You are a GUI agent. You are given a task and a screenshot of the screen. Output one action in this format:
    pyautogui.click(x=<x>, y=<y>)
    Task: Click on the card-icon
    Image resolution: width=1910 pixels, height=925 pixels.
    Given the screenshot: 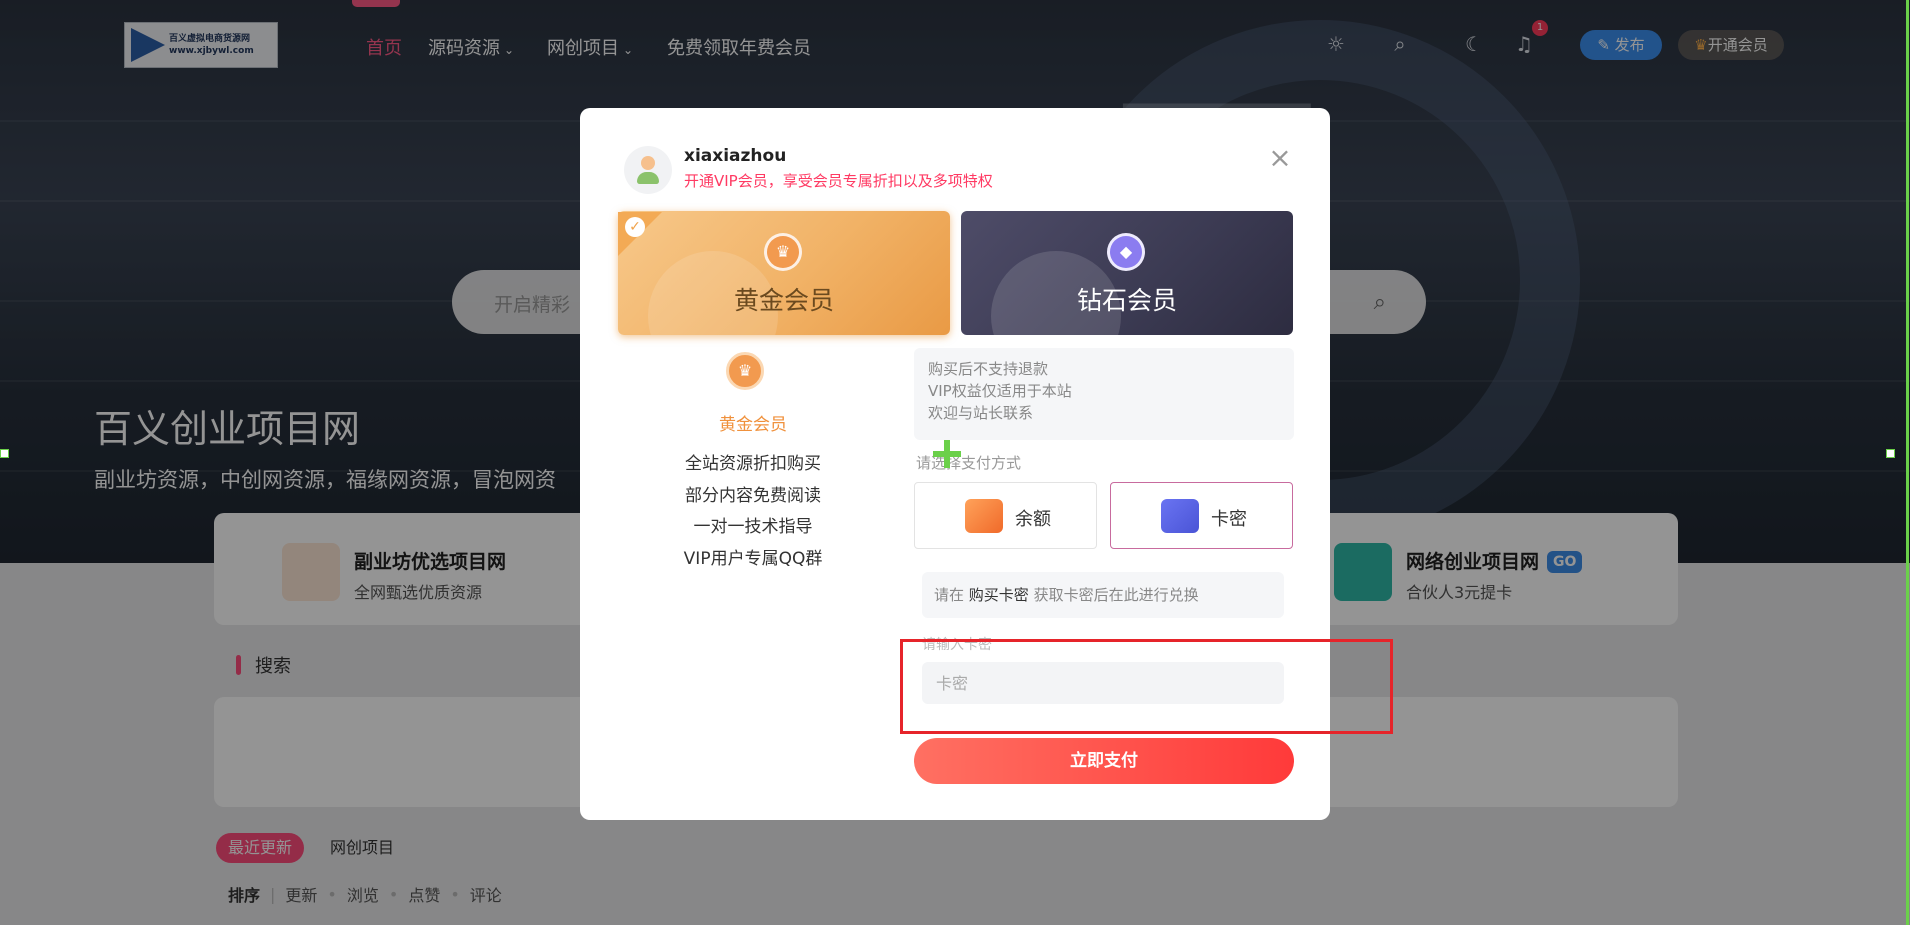 What is the action you would take?
    pyautogui.click(x=1180, y=516)
    